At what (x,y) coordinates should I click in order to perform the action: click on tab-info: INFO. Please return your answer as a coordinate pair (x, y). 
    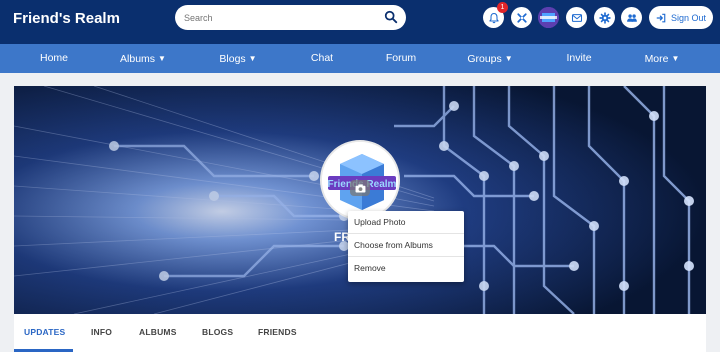
    Looking at the image, I should click on (101, 333).